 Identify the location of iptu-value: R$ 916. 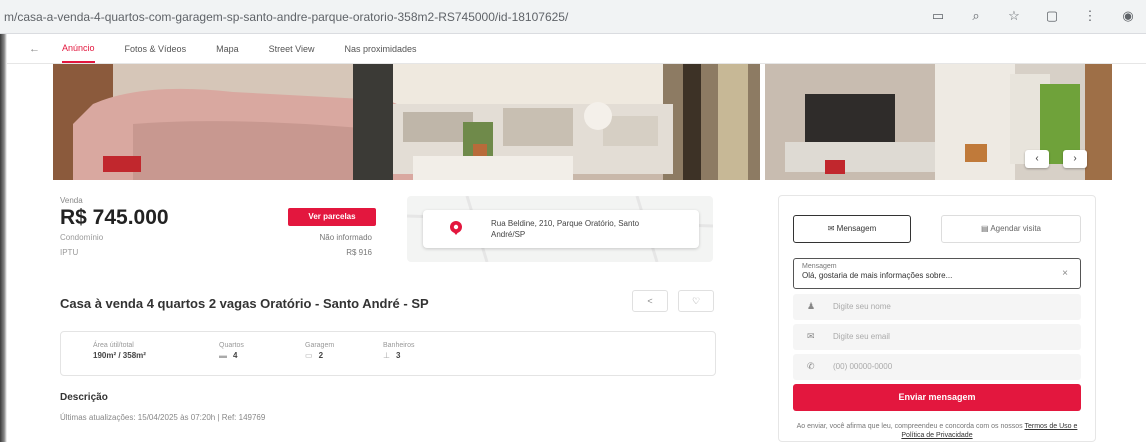
(359, 252).